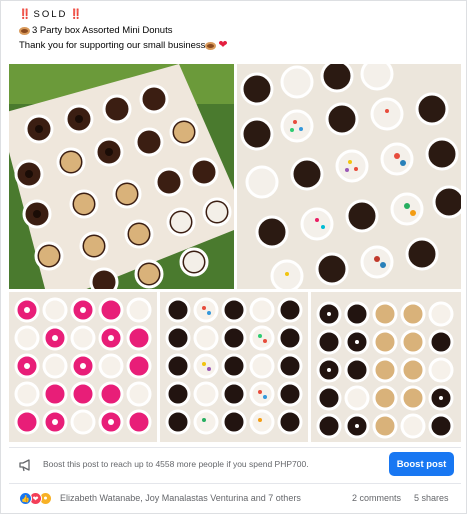 This screenshot has height=514, width=467. I want to click on comments-count: 2 comments, so click(376, 498).